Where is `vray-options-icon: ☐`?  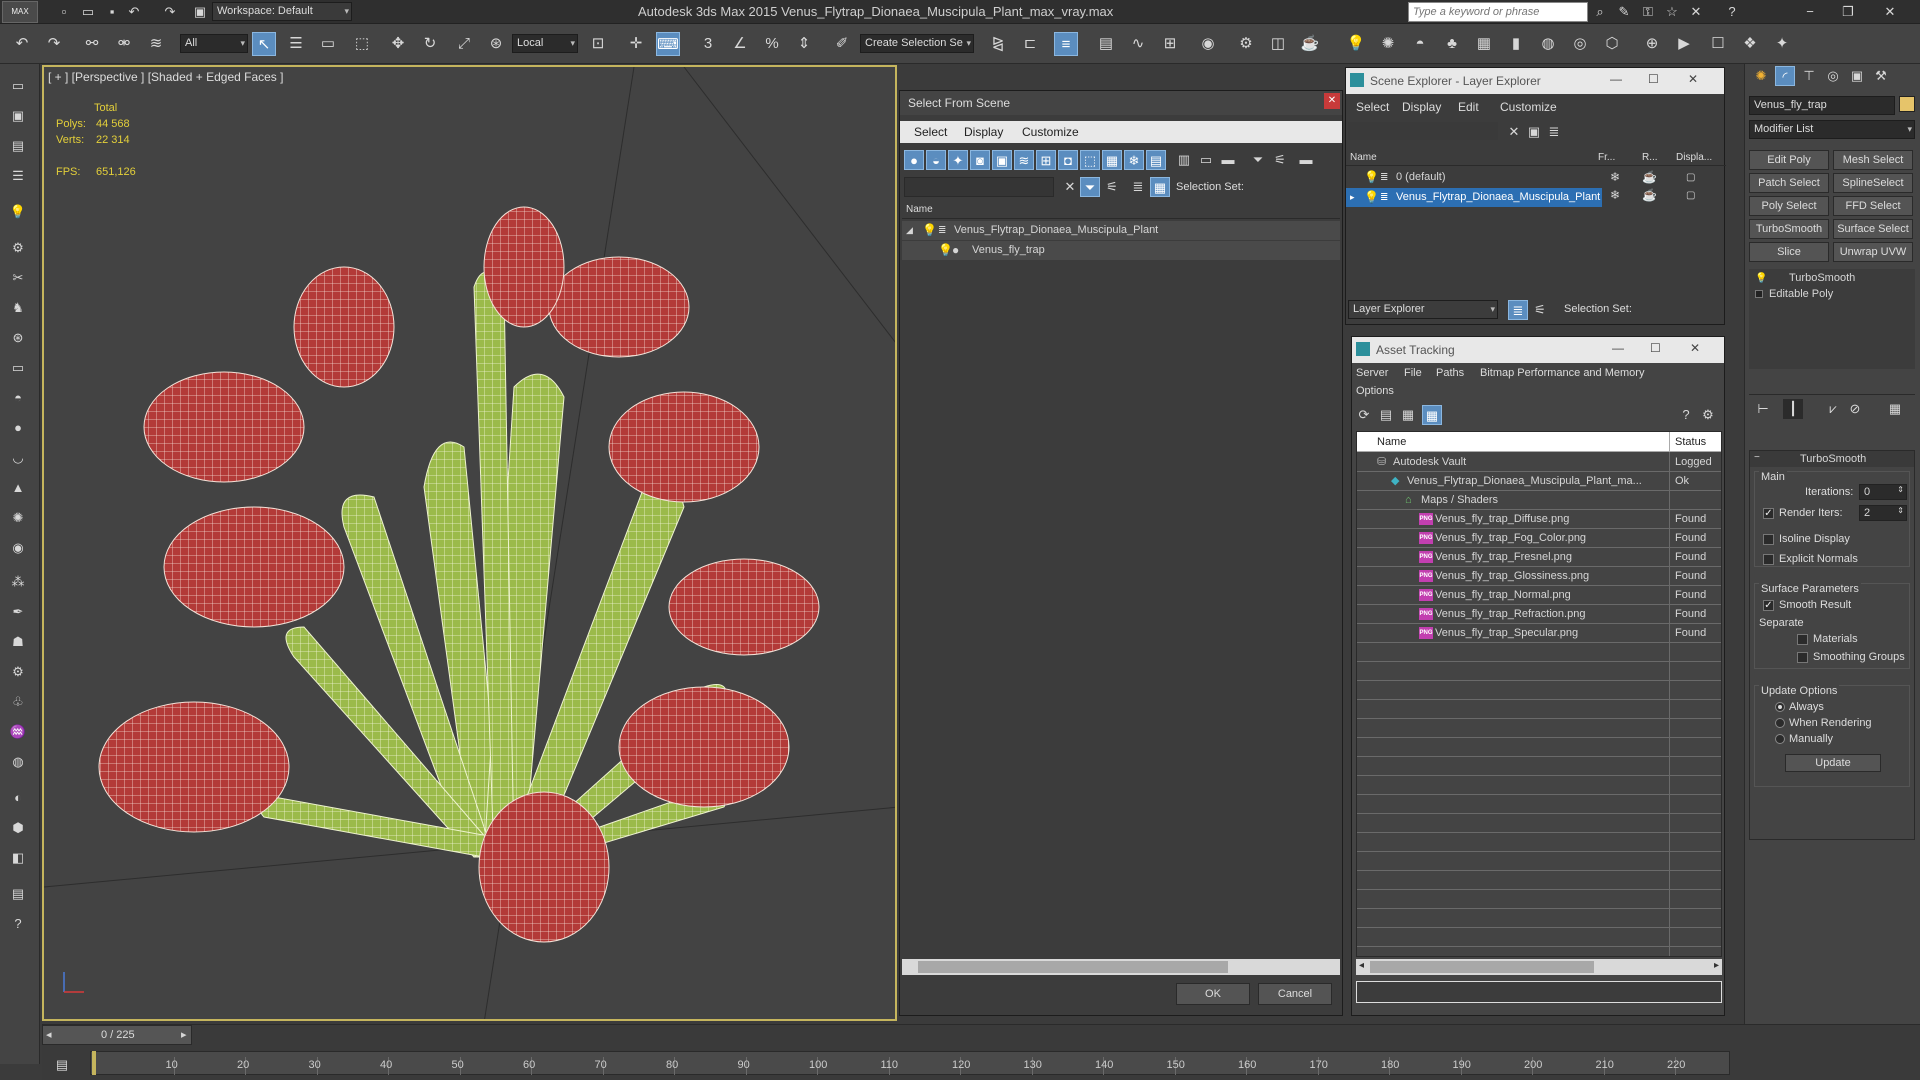 vray-options-icon: ☐ is located at coordinates (1718, 44).